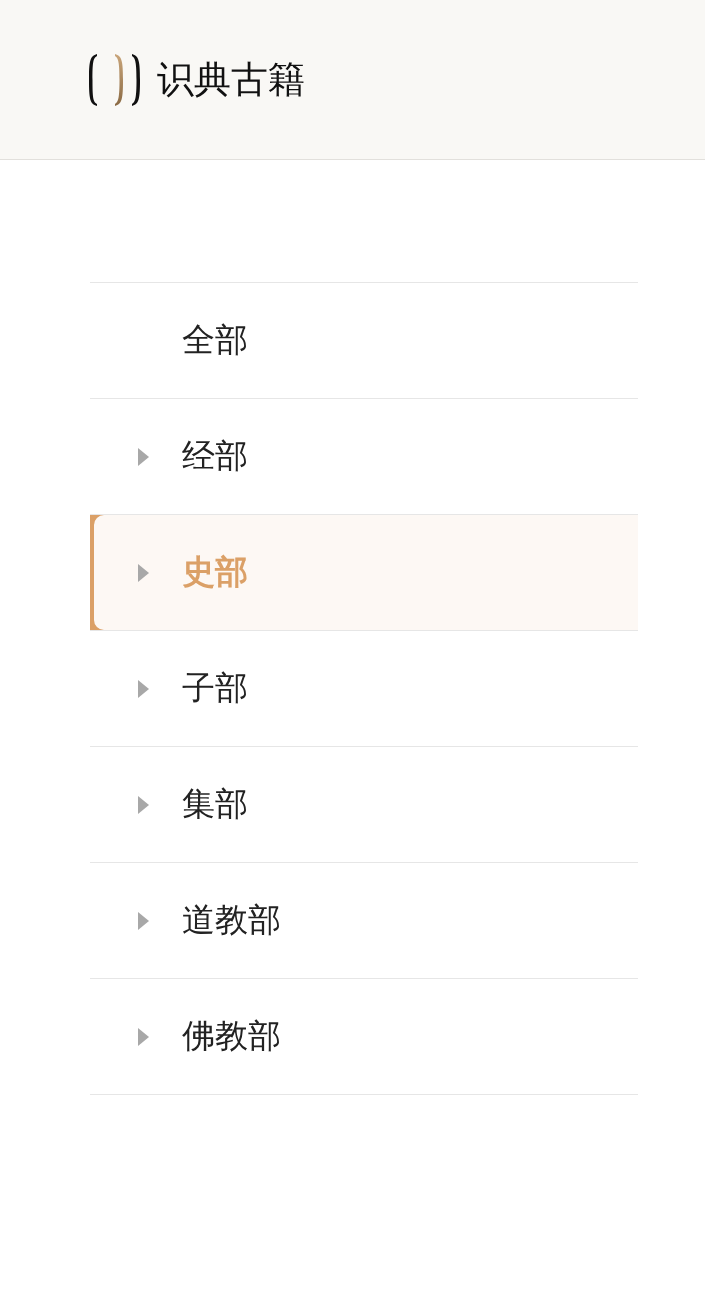  I want to click on site-title: 识典古籍, so click(231, 79).